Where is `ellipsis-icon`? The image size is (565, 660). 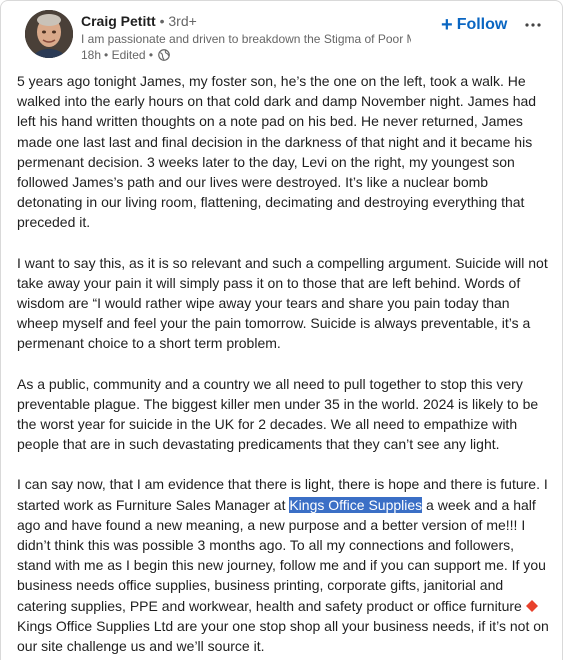 ellipsis-icon is located at coordinates (533, 25).